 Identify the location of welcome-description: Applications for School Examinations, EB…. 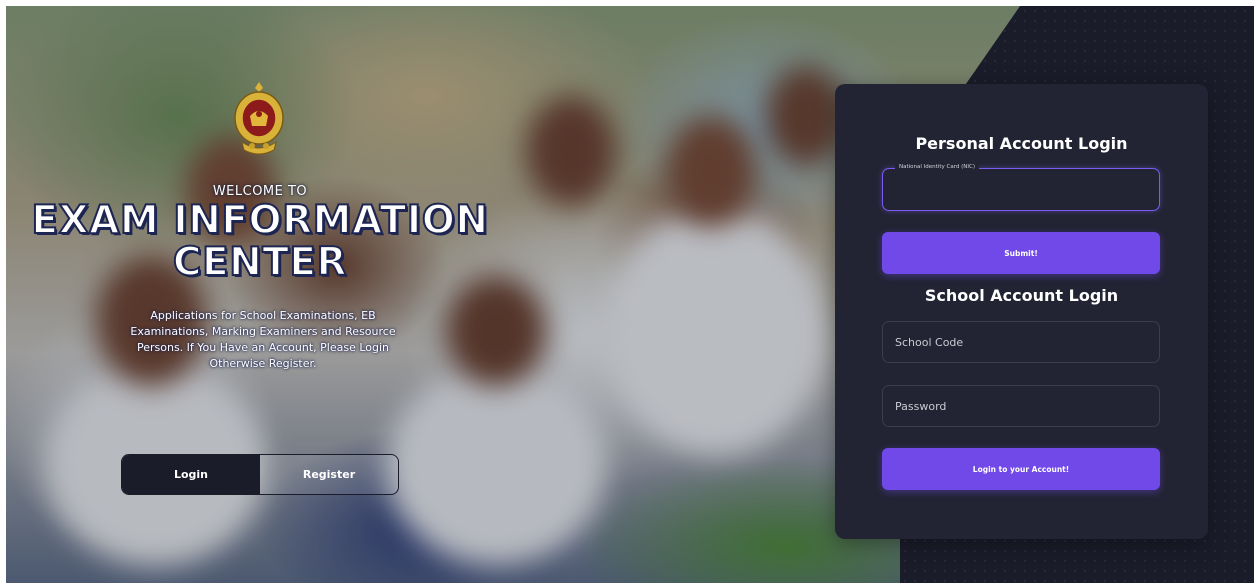
(263, 339).